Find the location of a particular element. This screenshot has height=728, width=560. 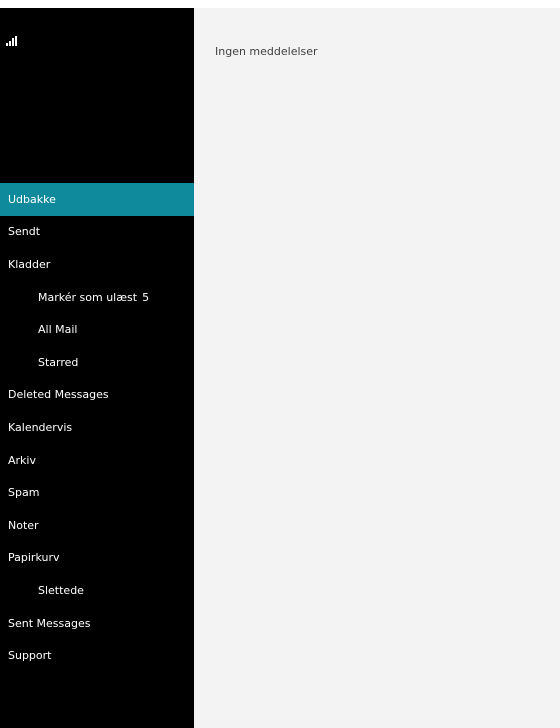

folder-item: Sent Messages is located at coordinates (97, 623).